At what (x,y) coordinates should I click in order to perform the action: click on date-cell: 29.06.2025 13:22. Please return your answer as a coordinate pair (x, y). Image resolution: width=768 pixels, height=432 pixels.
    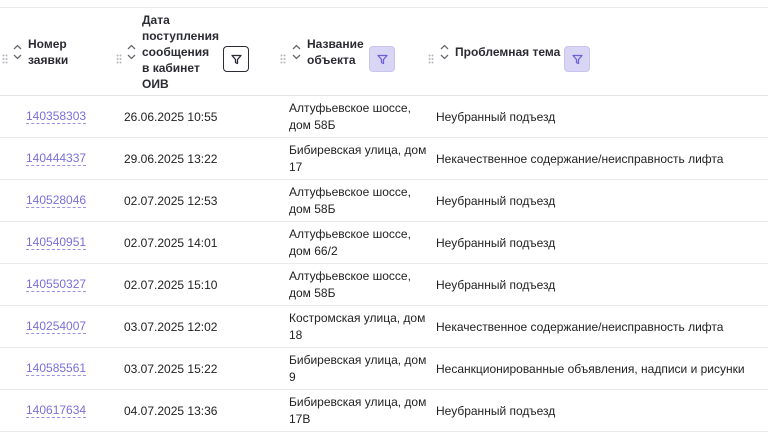
    Looking at the image, I should click on (171, 158).